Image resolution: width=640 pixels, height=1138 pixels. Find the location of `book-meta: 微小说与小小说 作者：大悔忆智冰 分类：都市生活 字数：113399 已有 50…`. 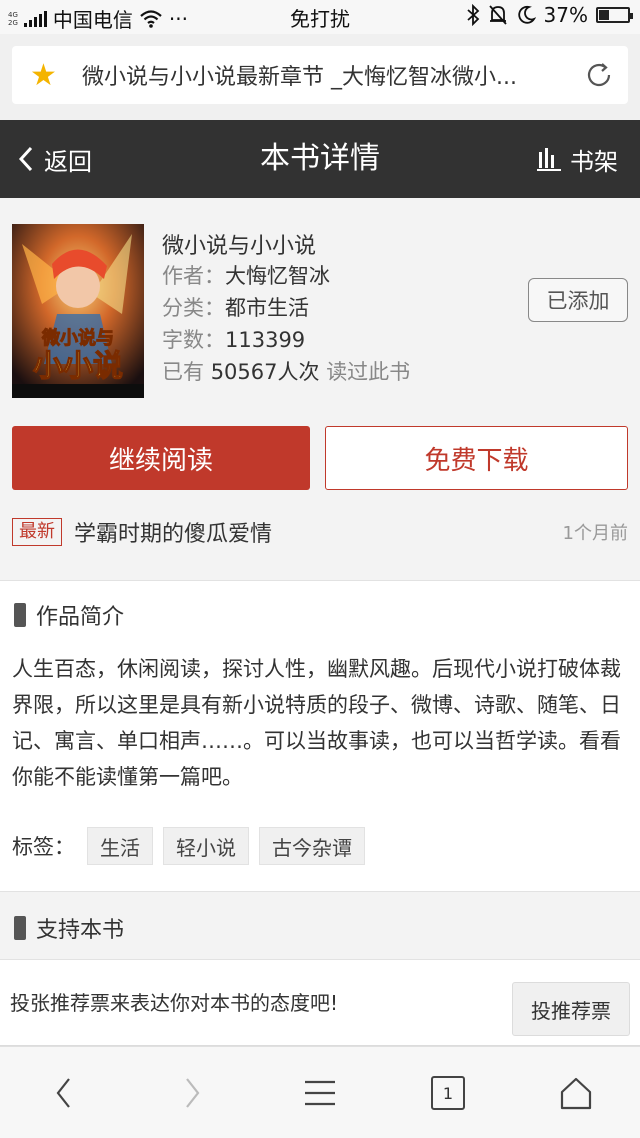

book-meta: 微小说与小小说 作者：大悔忆智冰 分类：都市生活 字数：113399 已有 50… is located at coordinates (286, 308).